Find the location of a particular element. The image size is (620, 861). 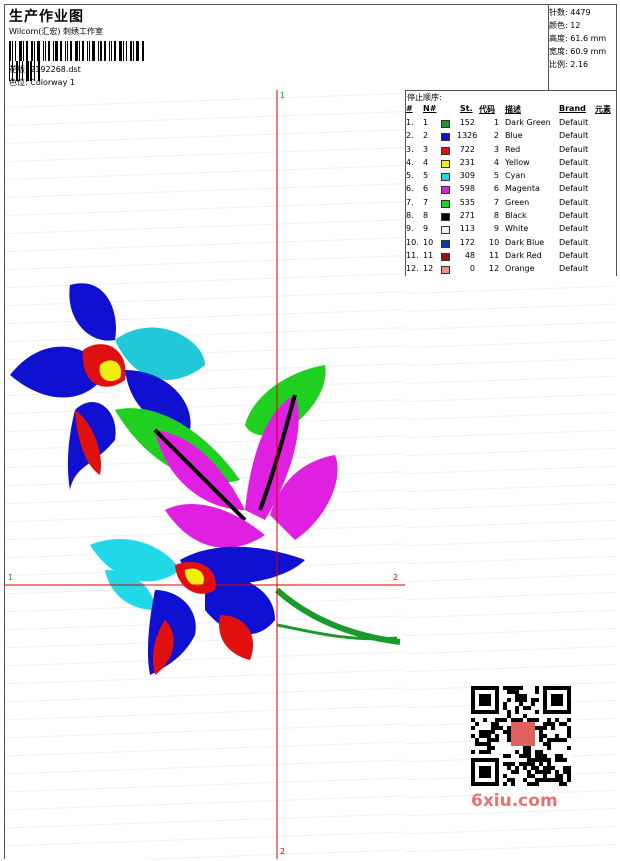

row-code: 7 is located at coordinates (496, 202).